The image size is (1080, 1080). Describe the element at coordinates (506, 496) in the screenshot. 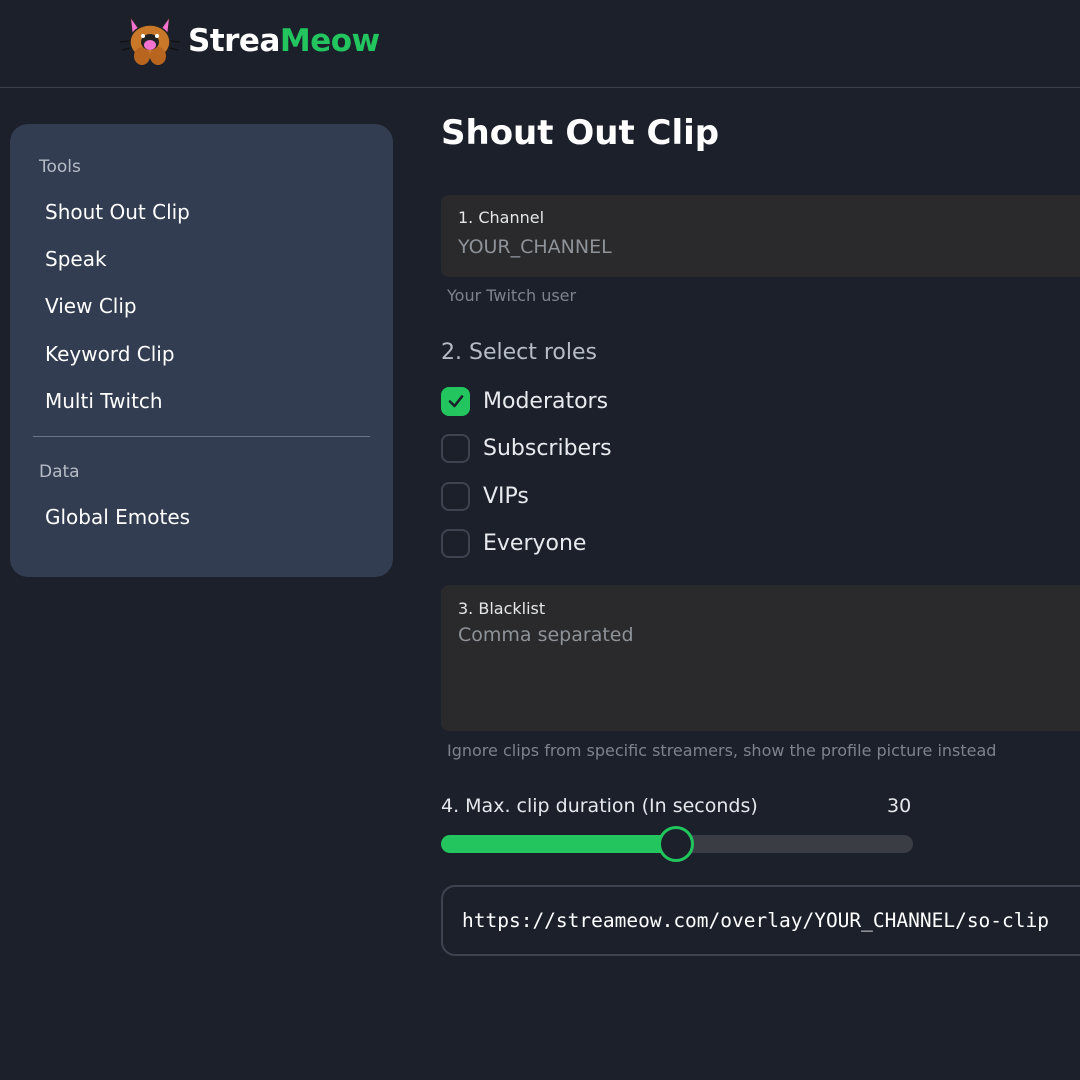

I see `vips-label: VIPs` at that location.